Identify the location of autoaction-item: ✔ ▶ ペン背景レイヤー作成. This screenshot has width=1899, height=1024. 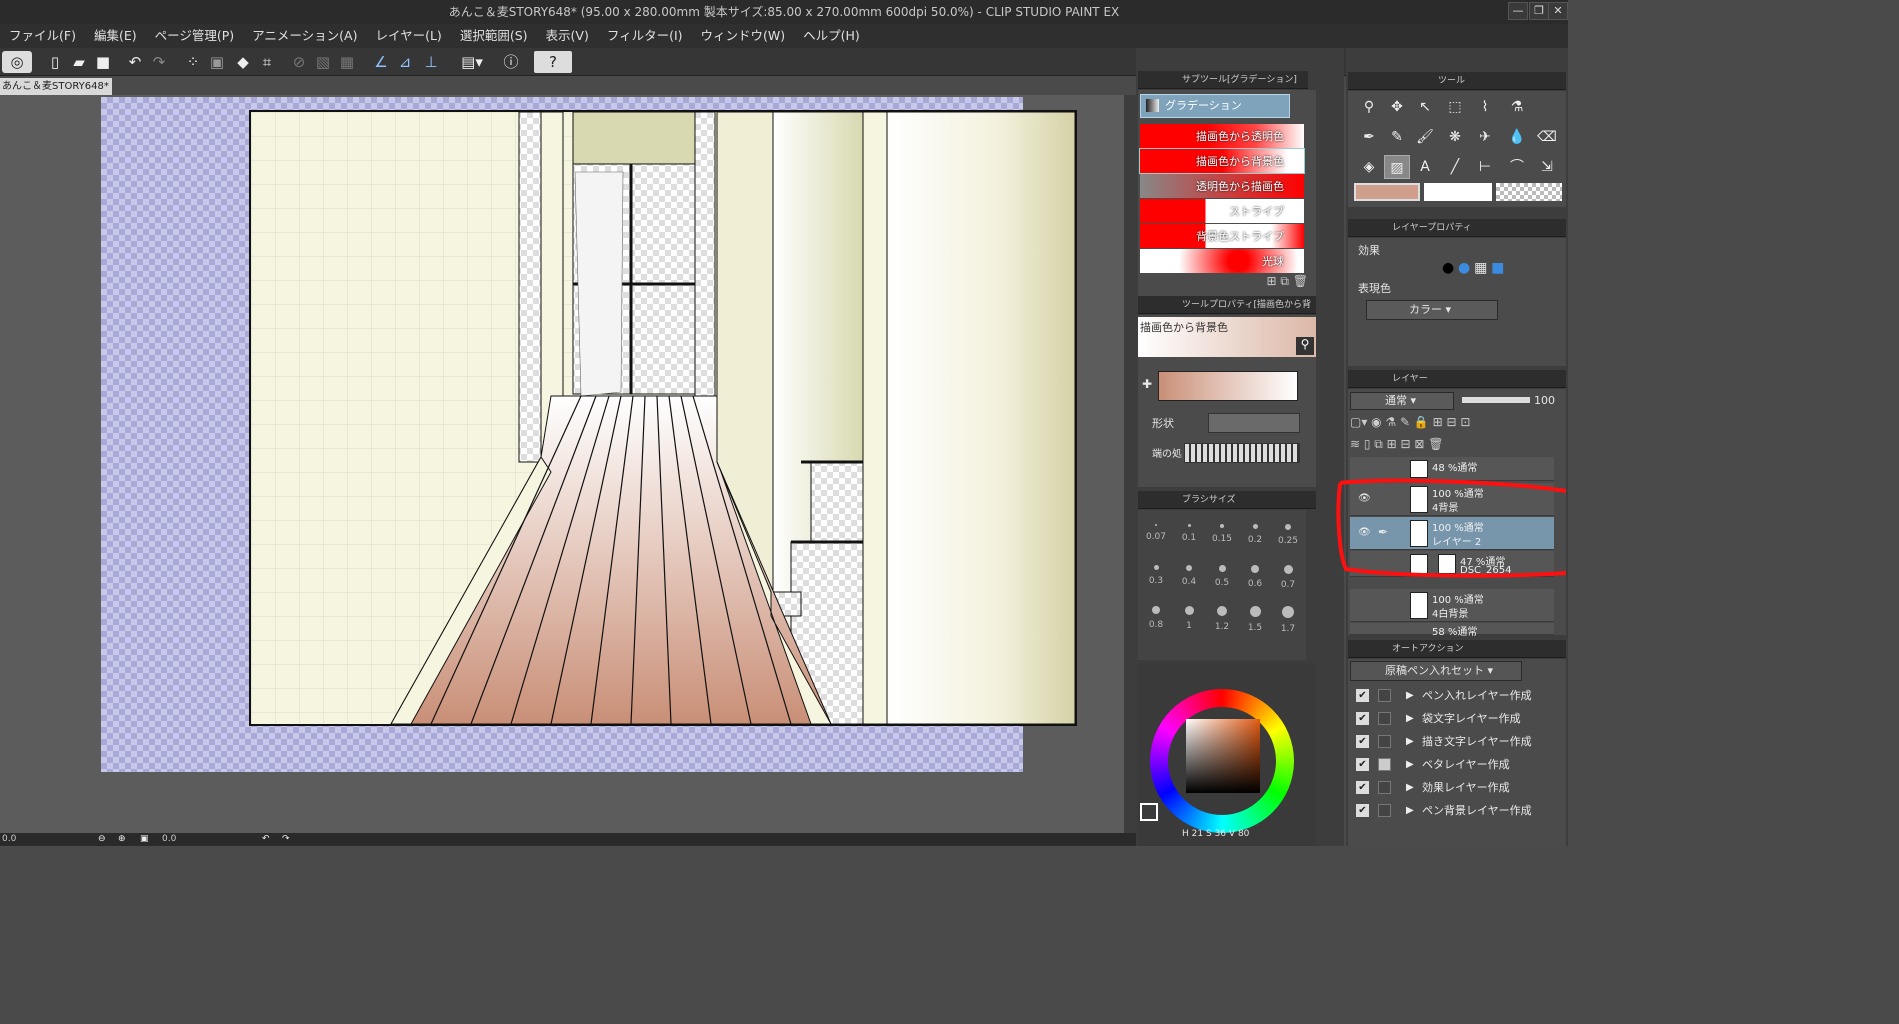
(1453, 811).